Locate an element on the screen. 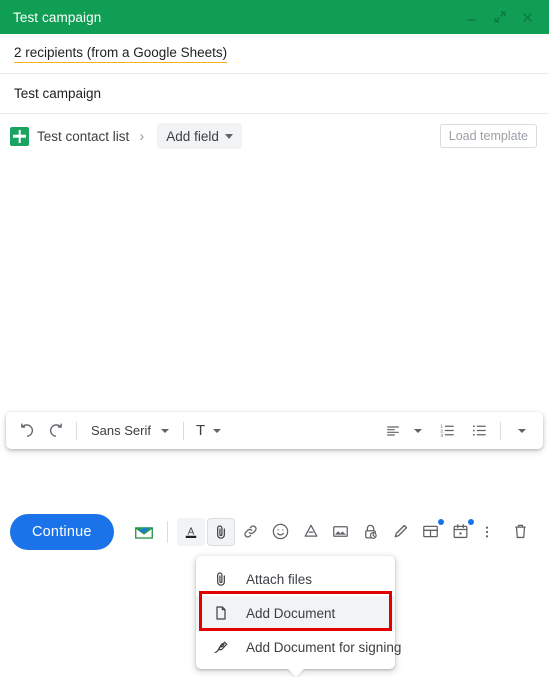 Image resolution: width=549 pixels, height=677 pixels. insert-emoji-icon is located at coordinates (281, 532).